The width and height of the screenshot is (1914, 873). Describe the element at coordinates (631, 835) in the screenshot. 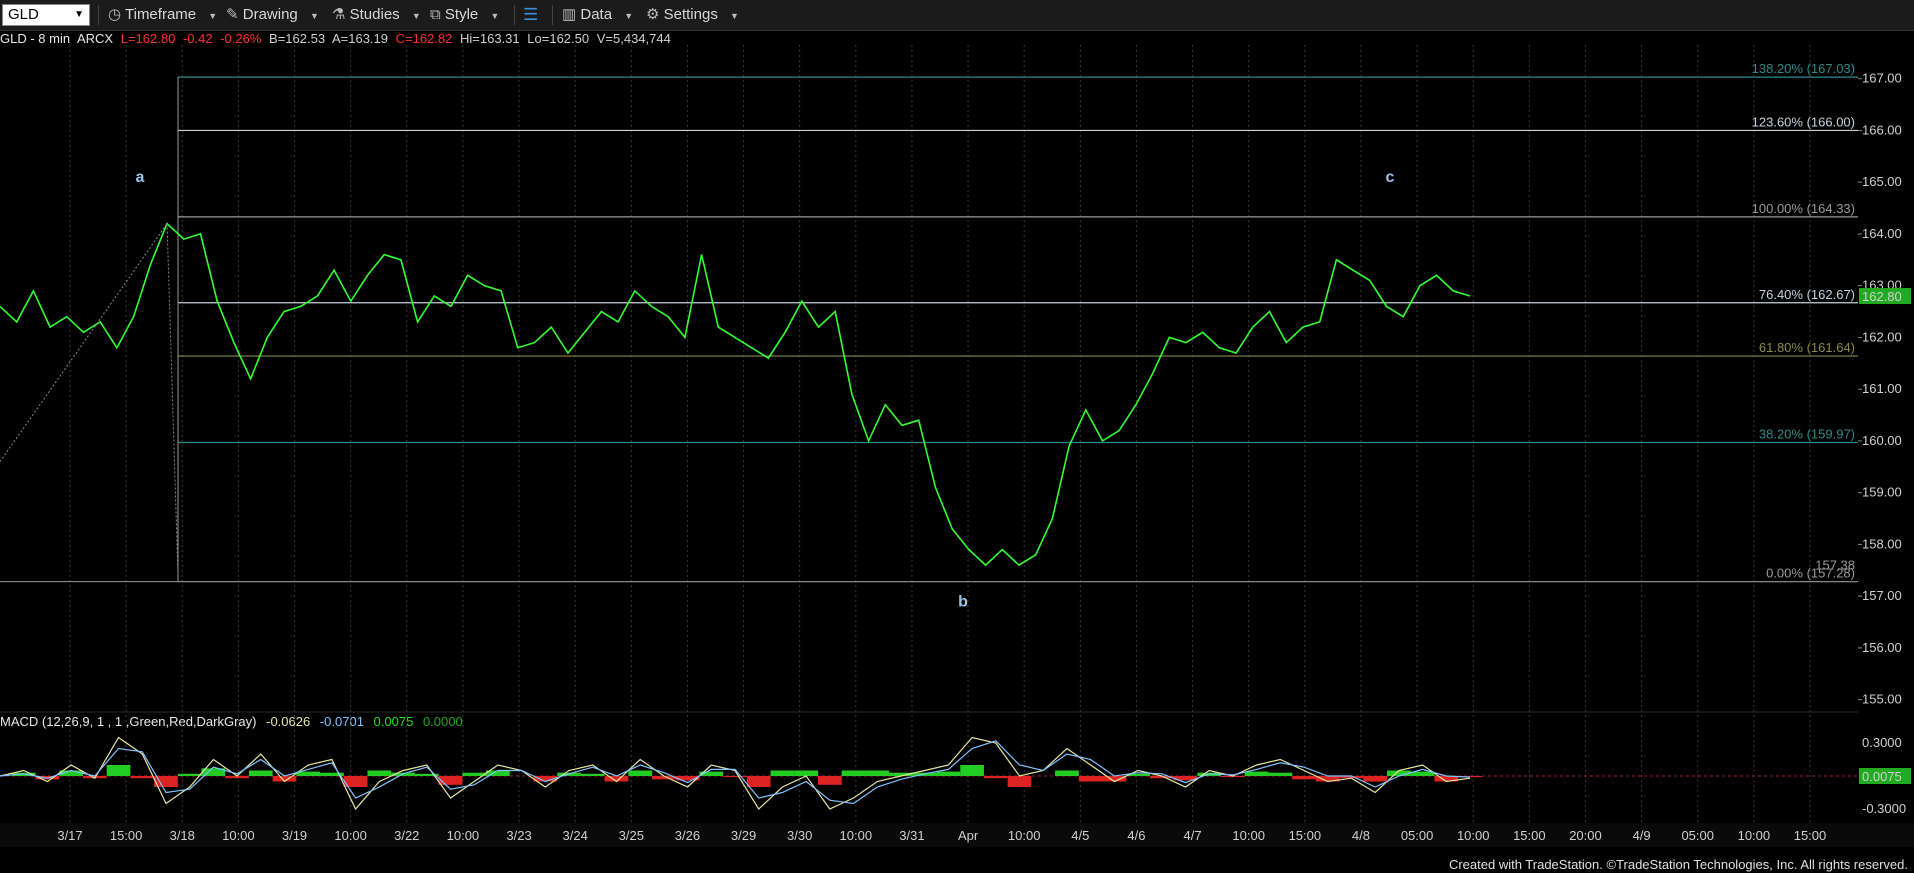

I see `date-tick-label: 3/25` at that location.